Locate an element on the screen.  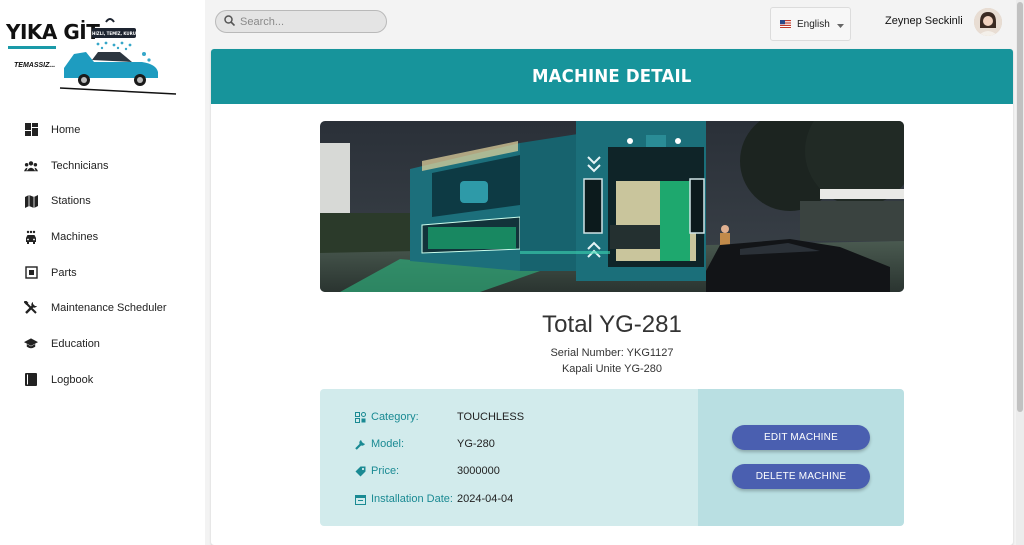
sidebar-item-parts: Parts is located at coordinates (102, 273).